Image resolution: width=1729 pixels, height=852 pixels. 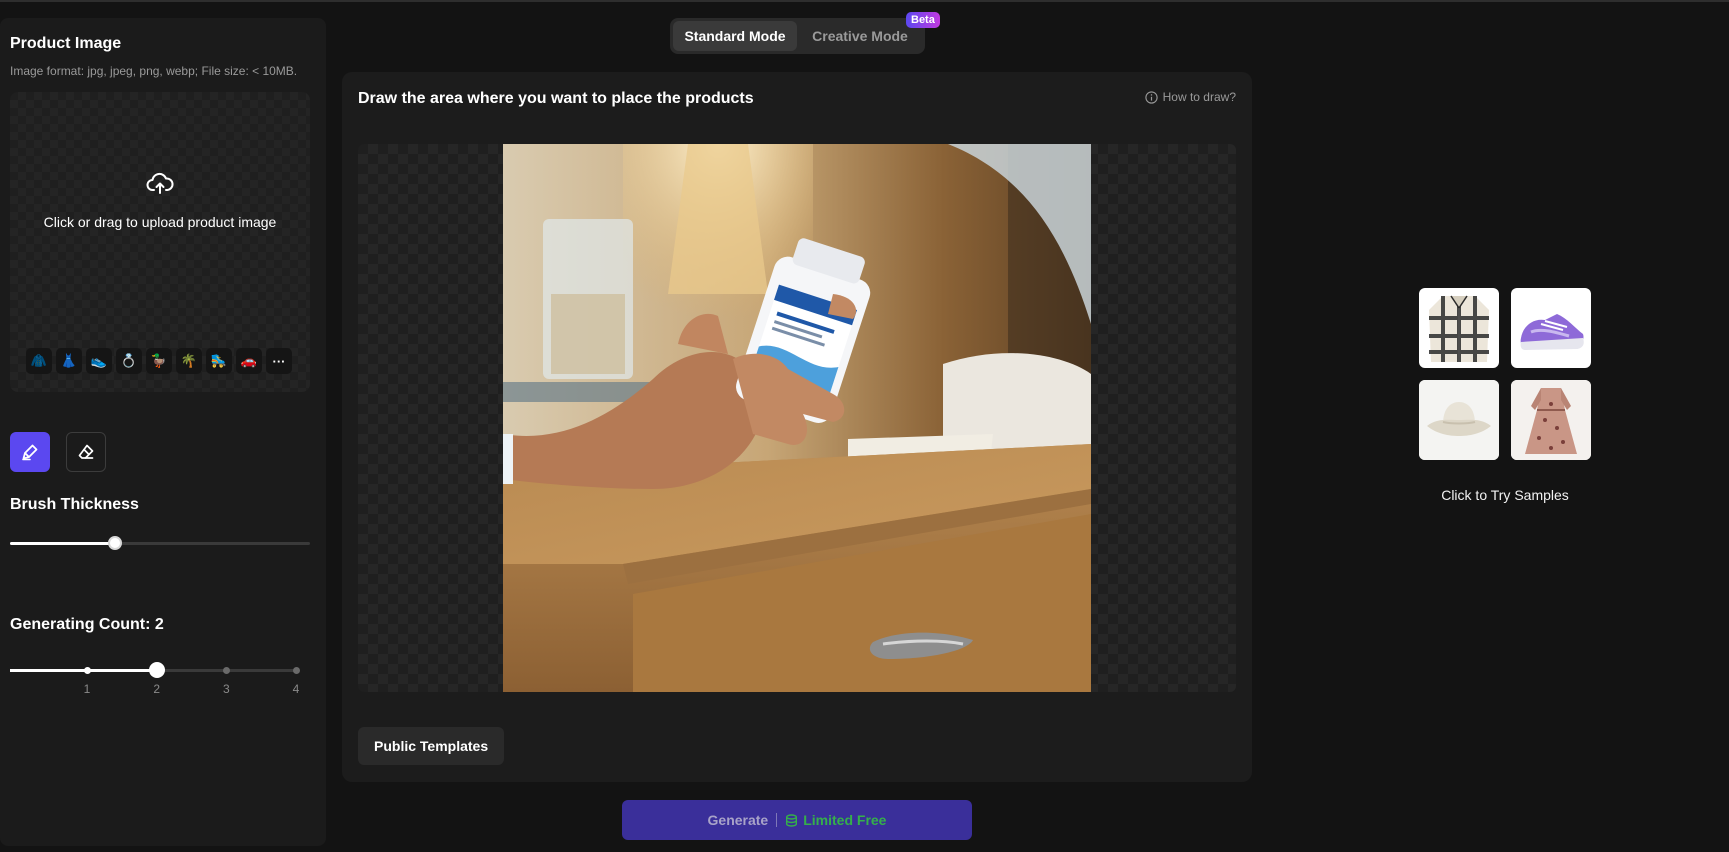 I want to click on car-icon: 🚗, so click(x=249, y=361).